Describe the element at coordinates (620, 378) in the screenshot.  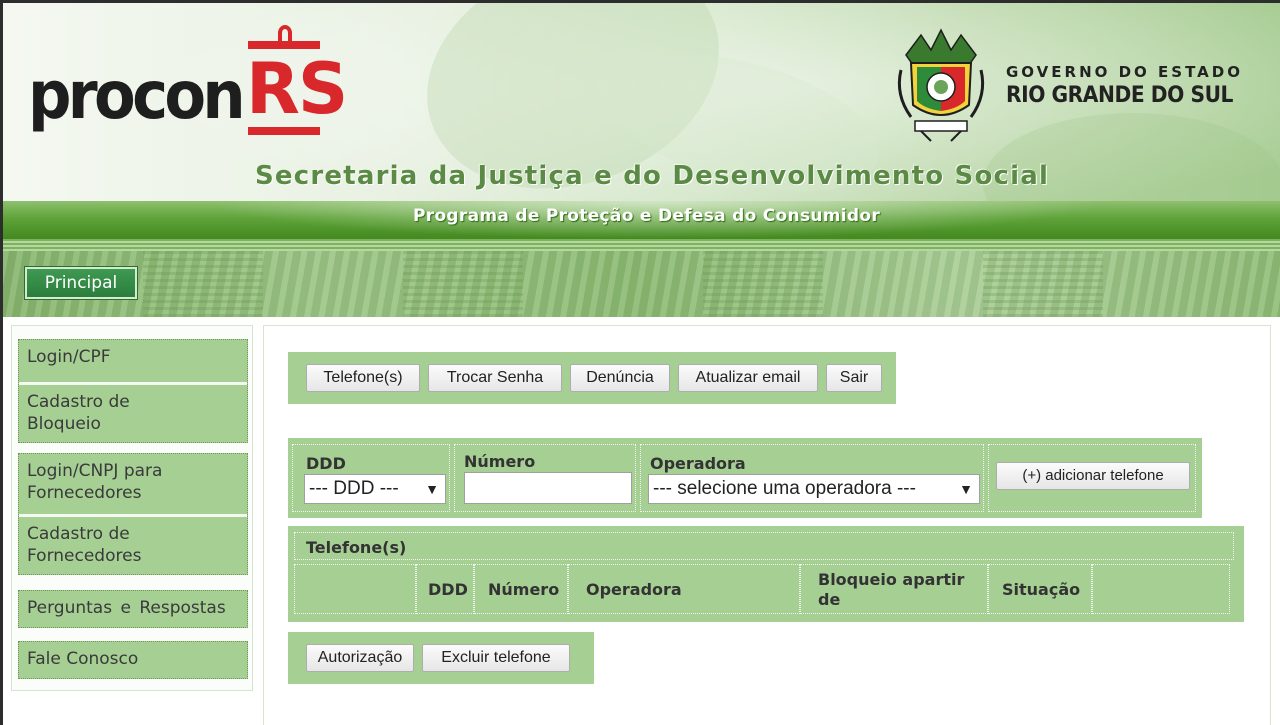
I see `denuncia-button: Denúncia` at that location.